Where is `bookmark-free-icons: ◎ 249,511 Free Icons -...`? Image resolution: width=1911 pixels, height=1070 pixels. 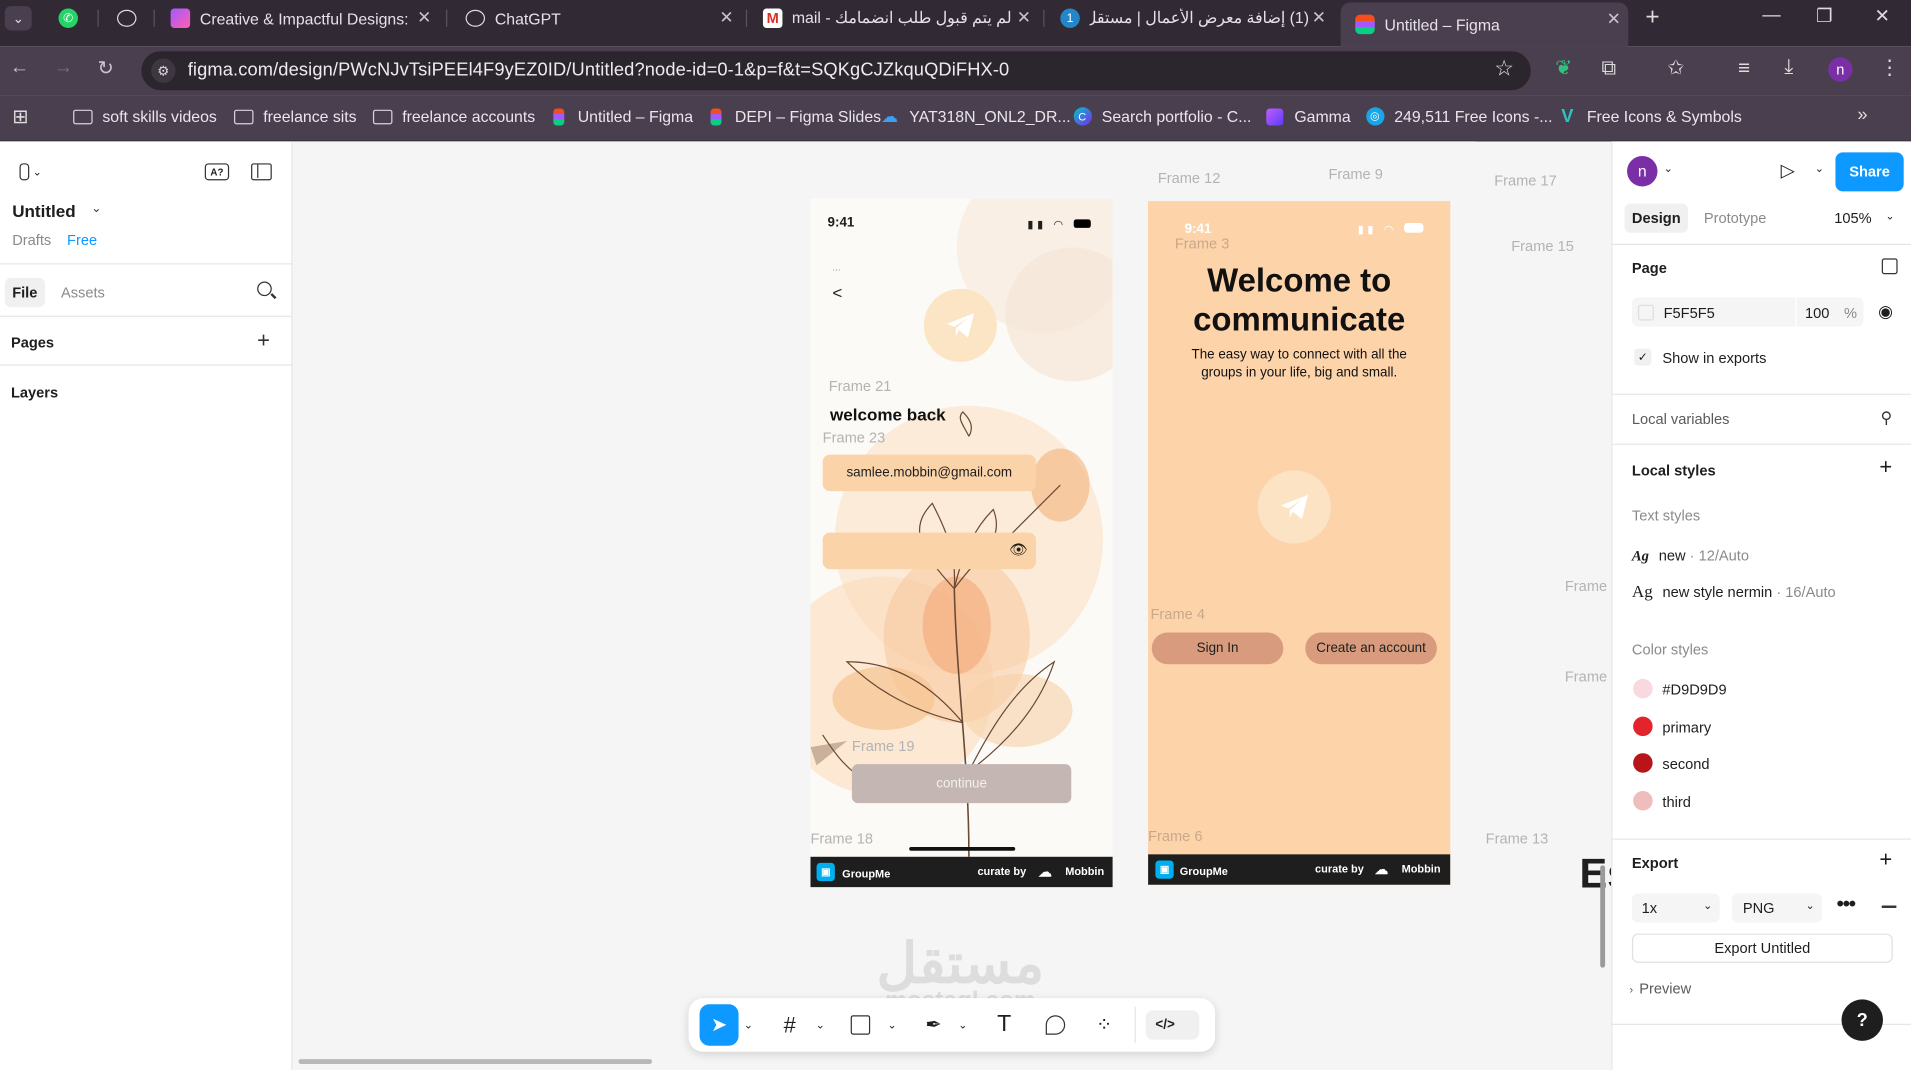 bookmark-free-icons: ◎ 249,511 Free Icons -... is located at coordinates (1458, 116).